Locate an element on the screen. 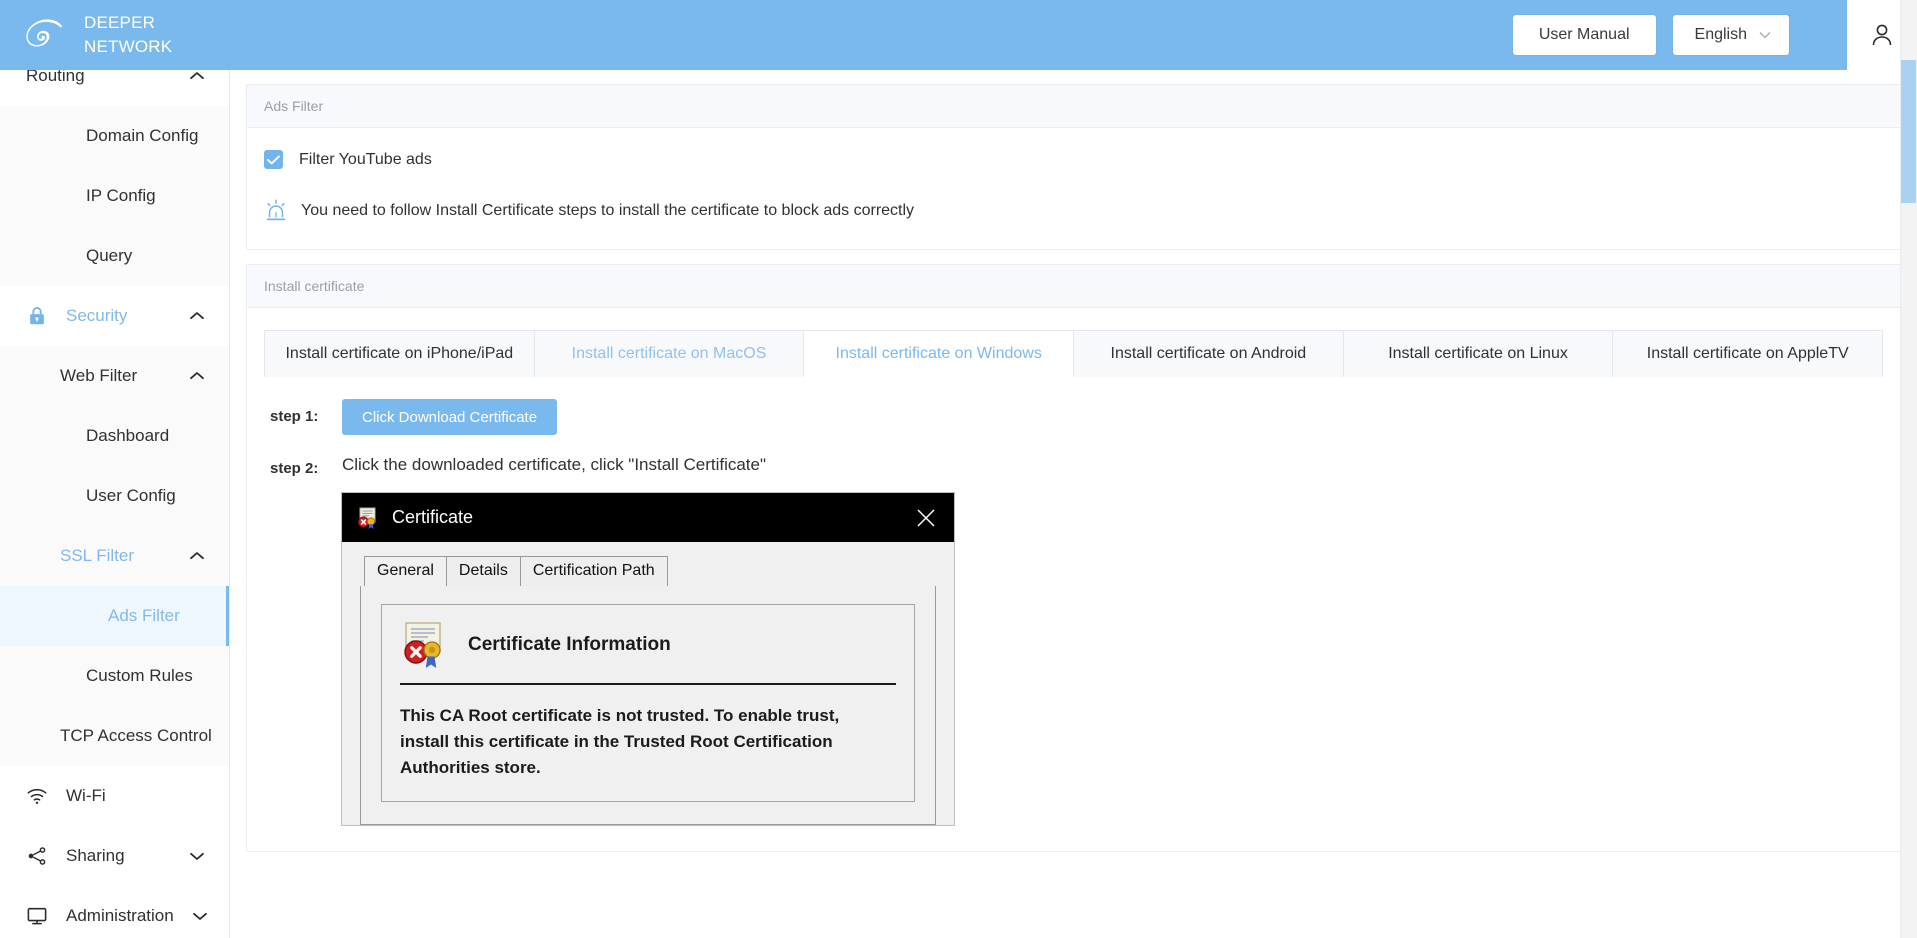 This screenshot has height=938, width=1917. sidebar-item-user-config: User Config is located at coordinates (114, 496).